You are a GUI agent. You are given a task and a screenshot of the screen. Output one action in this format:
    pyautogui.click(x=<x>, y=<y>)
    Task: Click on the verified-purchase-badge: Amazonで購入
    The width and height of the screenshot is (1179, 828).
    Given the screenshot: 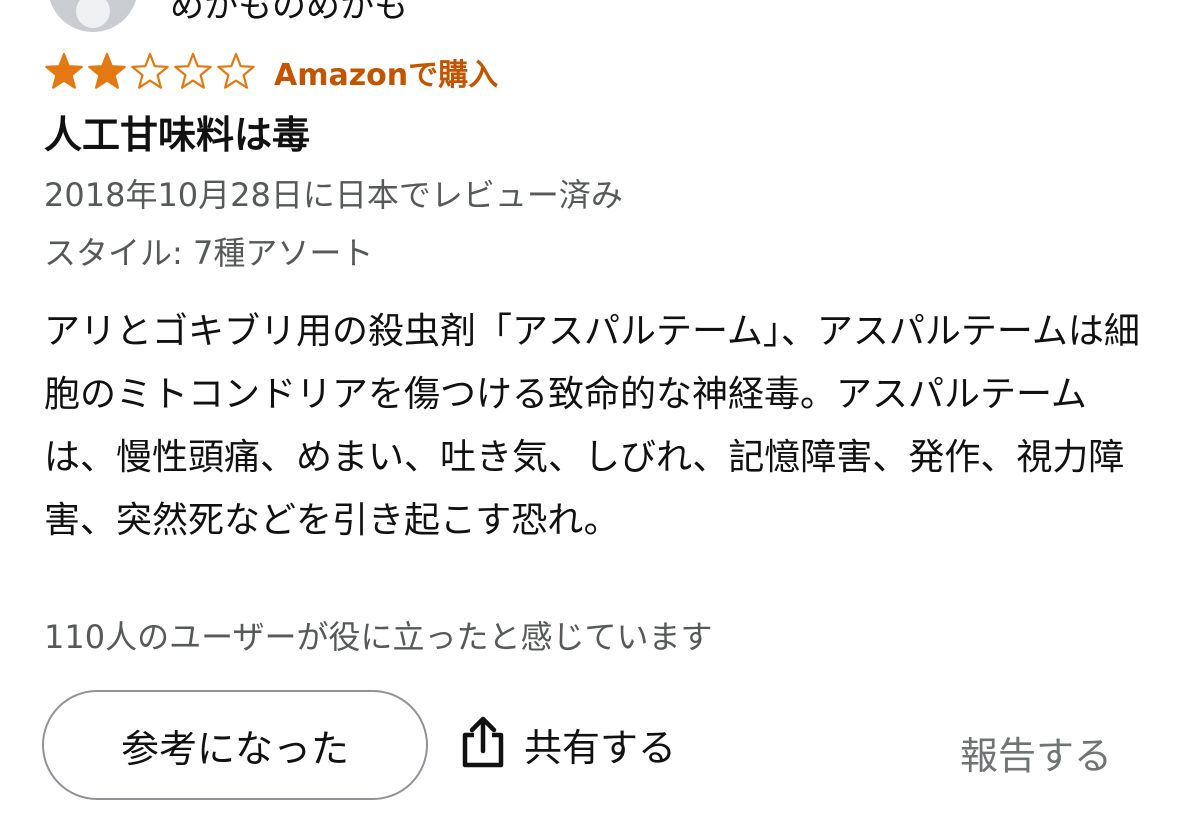 What is the action you would take?
    pyautogui.click(x=386, y=75)
    